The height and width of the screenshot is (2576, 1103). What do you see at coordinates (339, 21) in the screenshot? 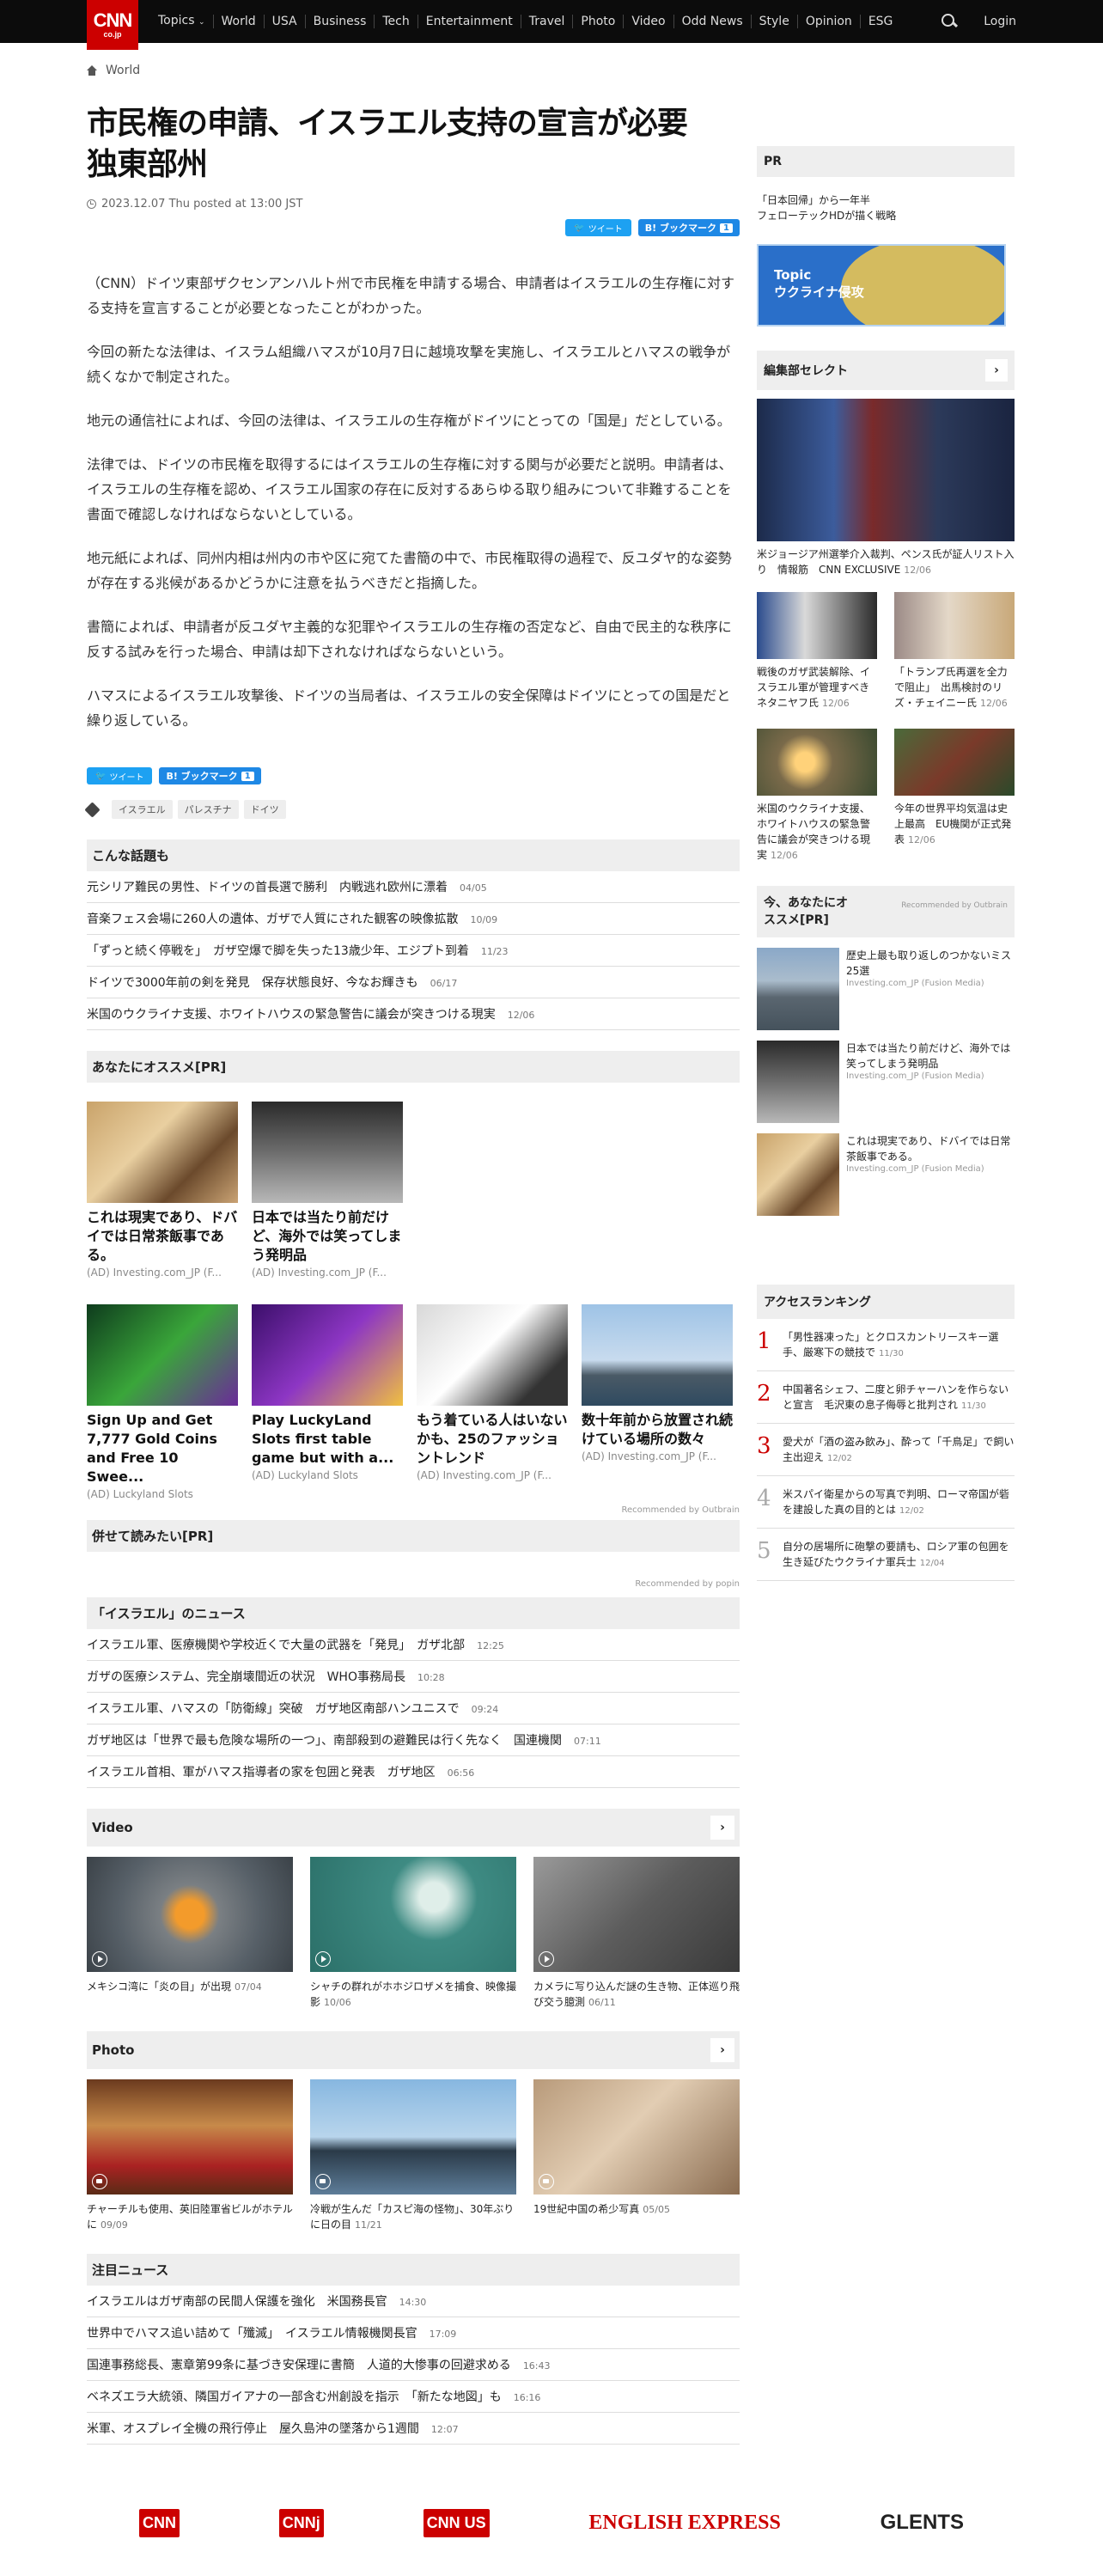
I see `nav-business: Business` at bounding box center [339, 21].